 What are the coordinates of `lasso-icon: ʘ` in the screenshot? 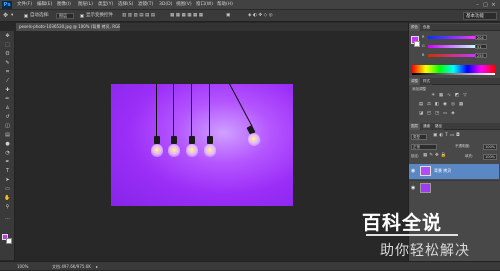 It's located at (7, 54).